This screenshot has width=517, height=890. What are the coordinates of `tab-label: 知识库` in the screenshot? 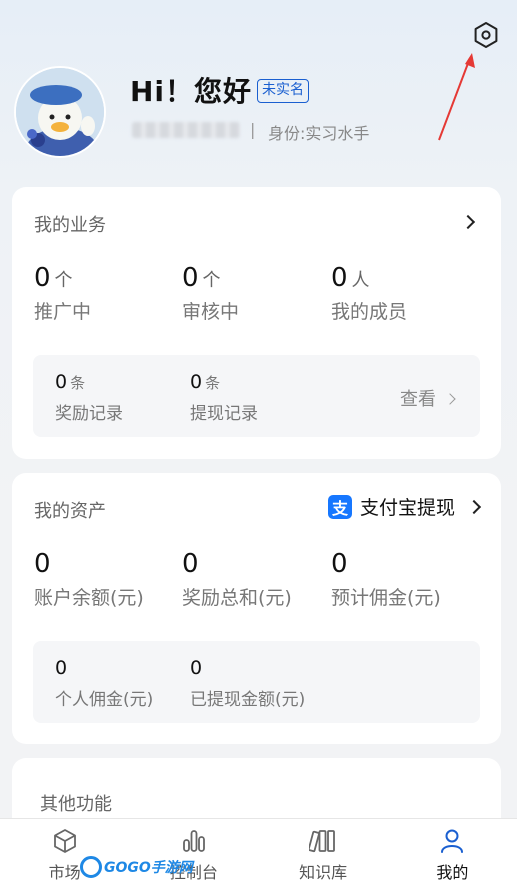 It's located at (323, 872).